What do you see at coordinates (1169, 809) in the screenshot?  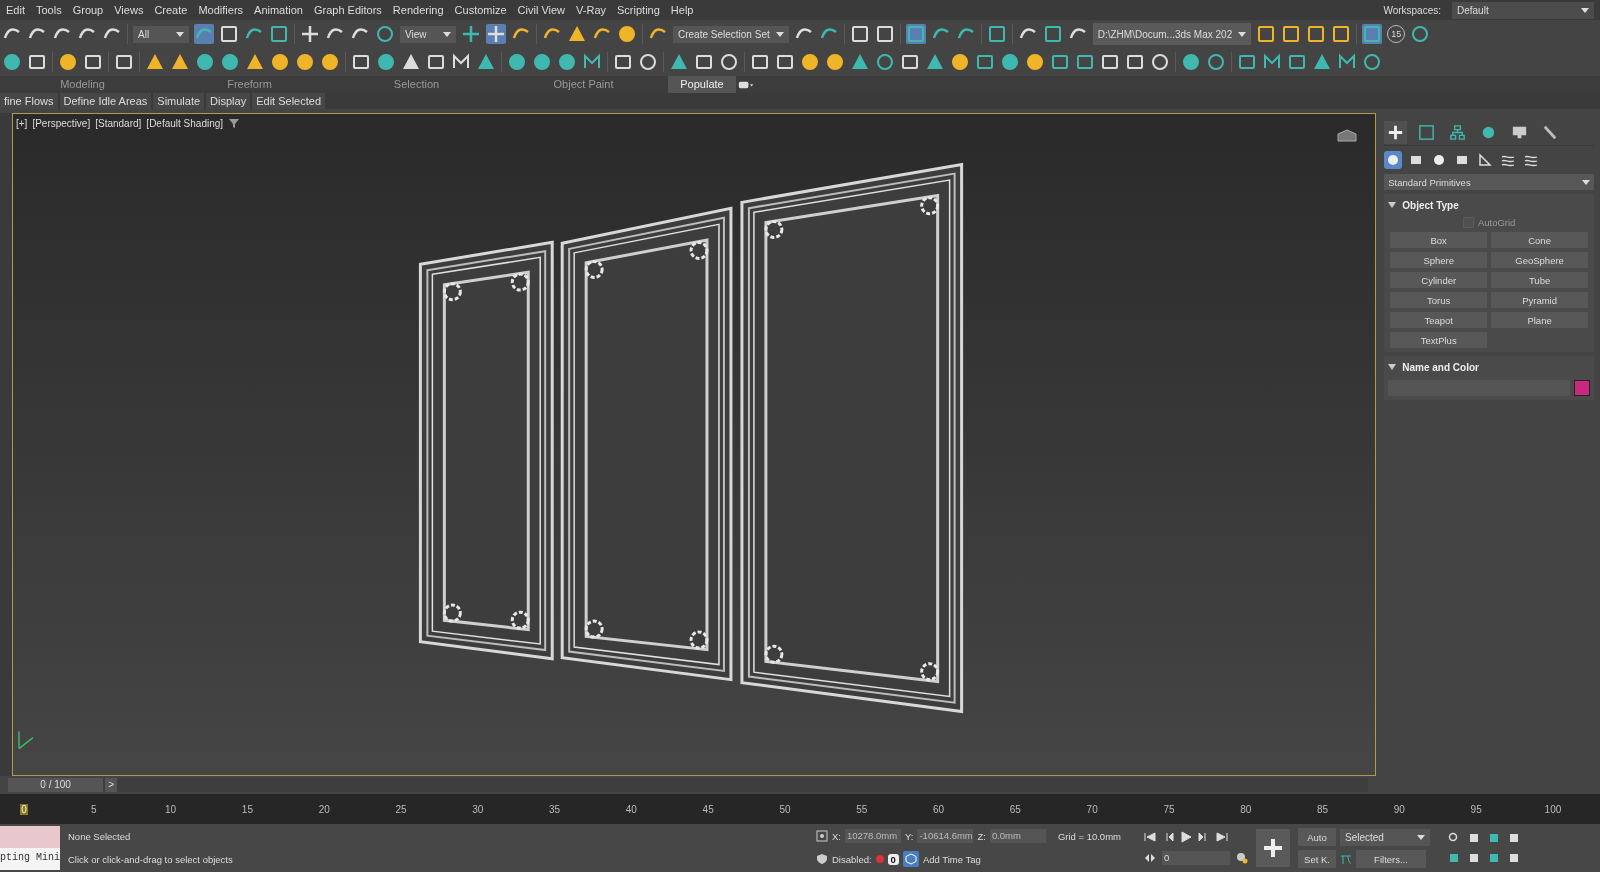 I see `frame-number: 75` at bounding box center [1169, 809].